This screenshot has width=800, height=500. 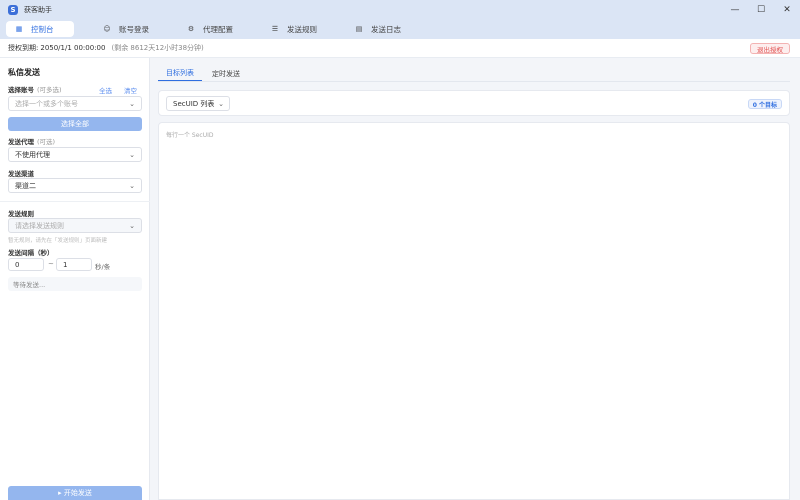 What do you see at coordinates (218, 29) in the screenshot?
I see `tab-label: 代理配置` at bounding box center [218, 29].